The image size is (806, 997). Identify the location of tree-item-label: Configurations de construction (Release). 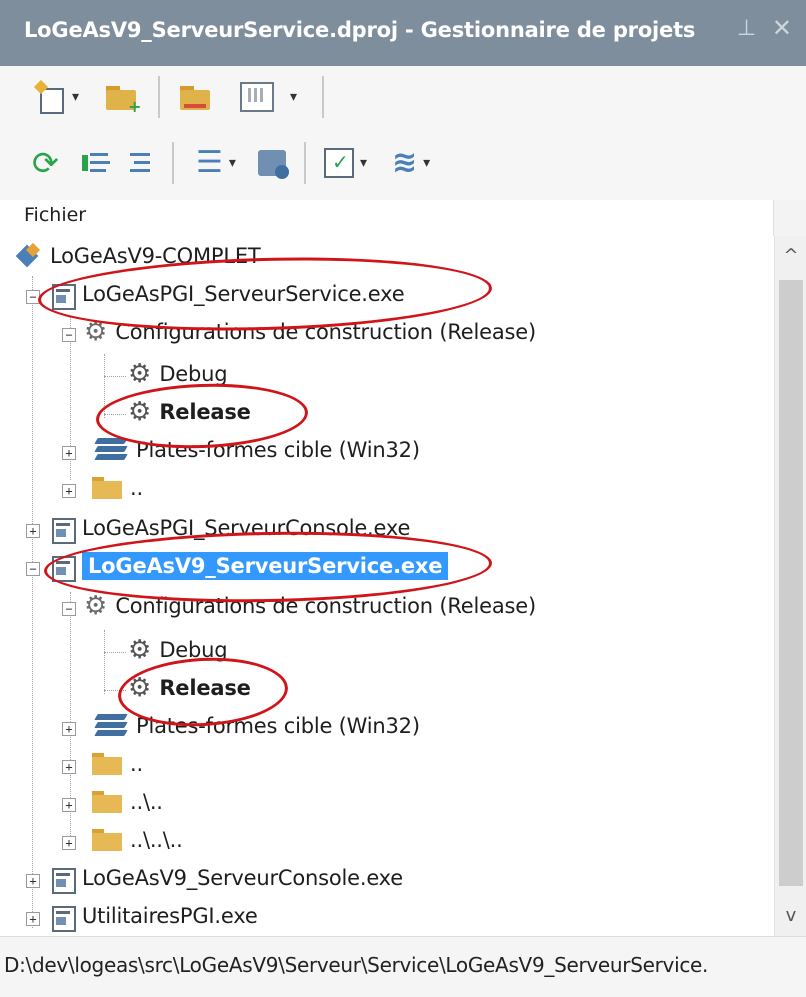
(325, 332).